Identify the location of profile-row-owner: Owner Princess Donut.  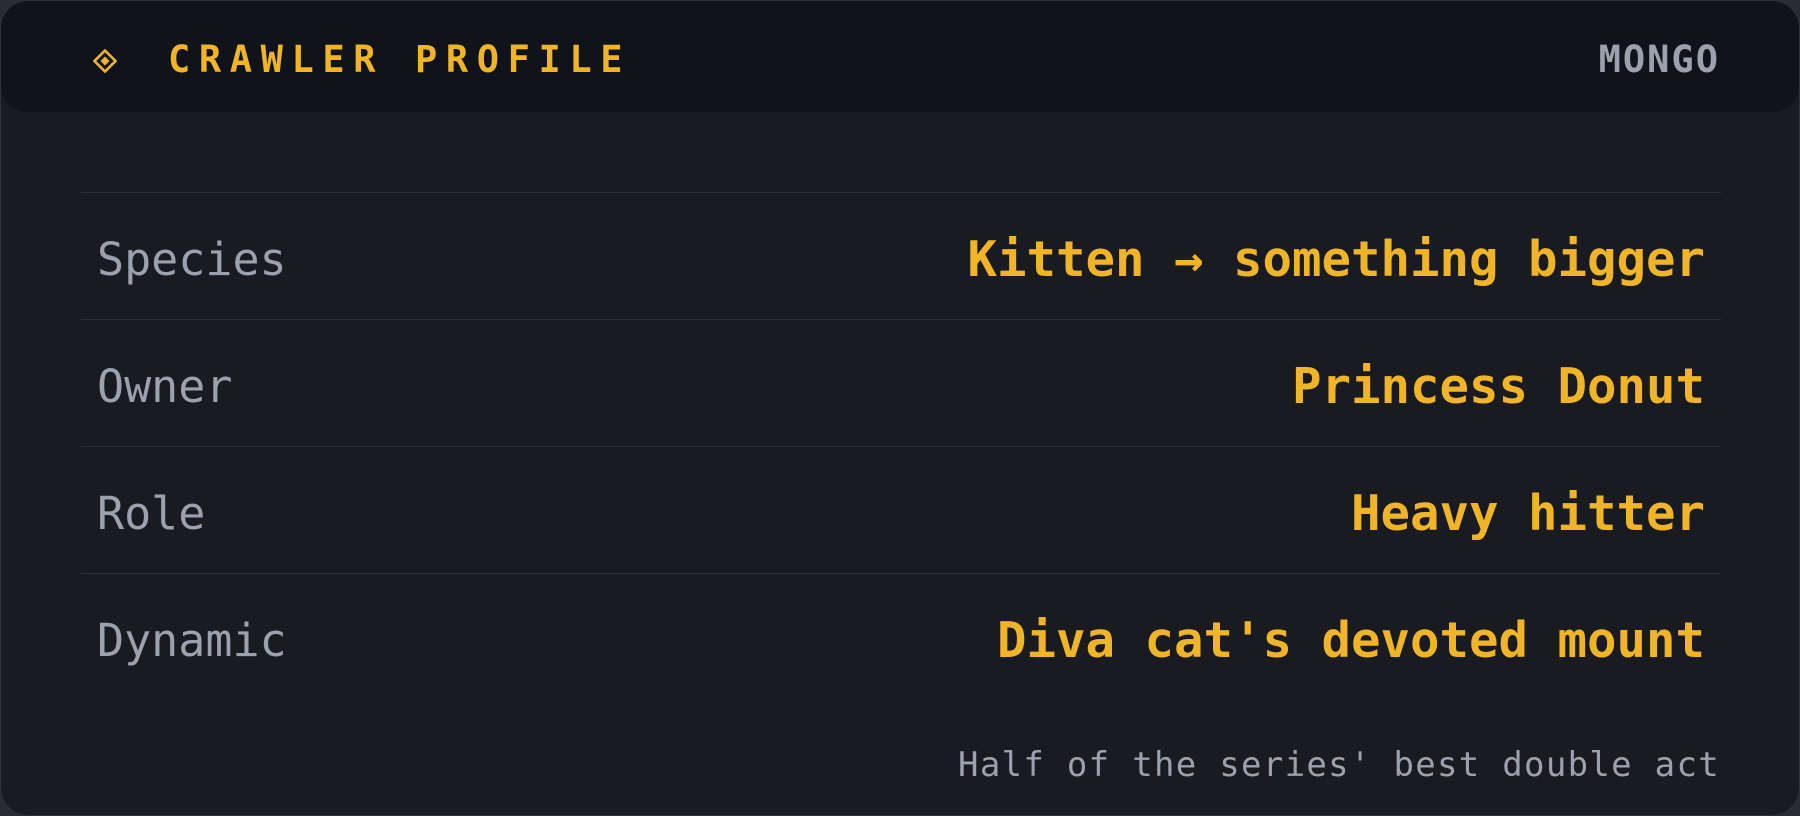
(901, 382).